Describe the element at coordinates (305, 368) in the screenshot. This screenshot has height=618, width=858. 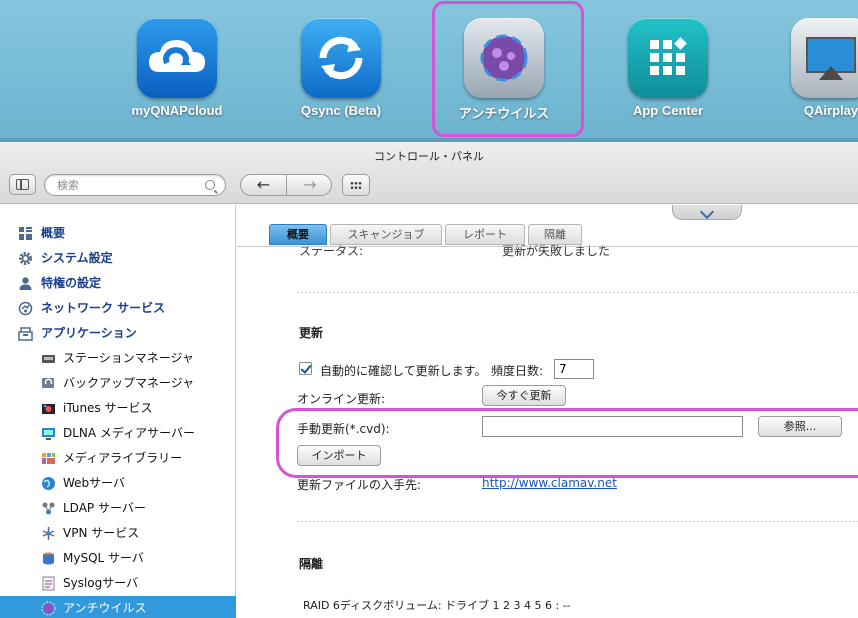
I see `auto-update-checkbox` at that location.